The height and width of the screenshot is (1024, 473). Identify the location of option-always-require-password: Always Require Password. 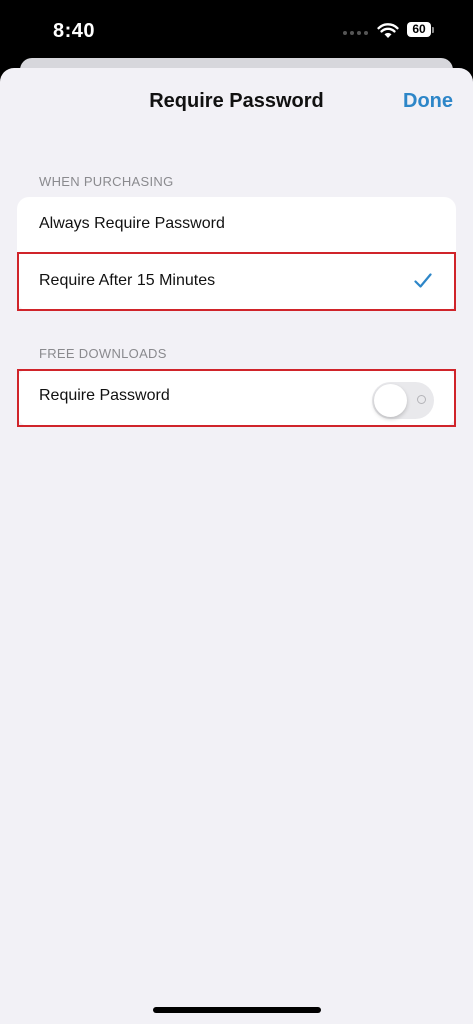
(236, 225).